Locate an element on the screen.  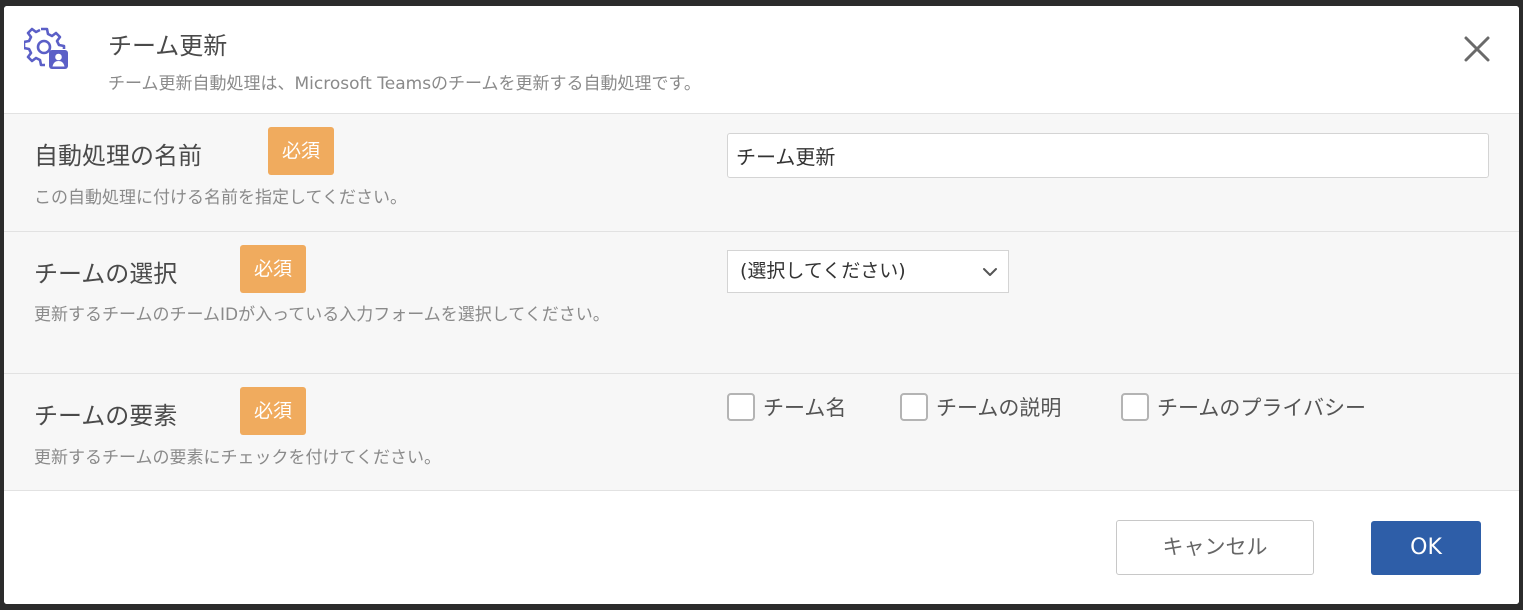
team-settings-icon is located at coordinates (46, 48).